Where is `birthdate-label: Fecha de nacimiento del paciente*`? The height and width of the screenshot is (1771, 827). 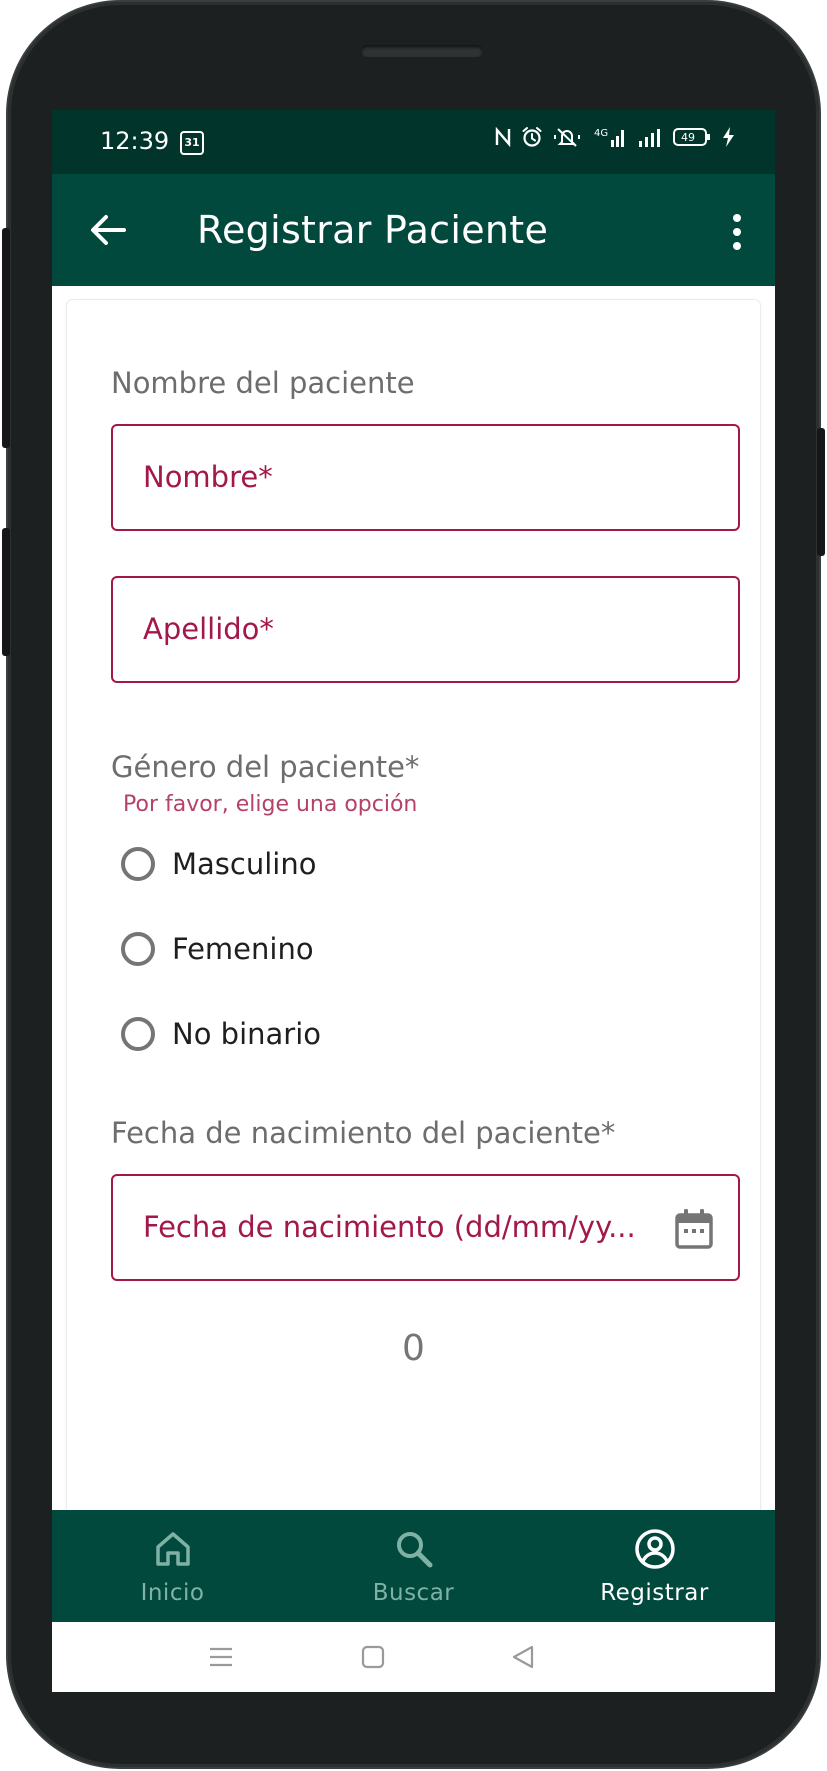 birthdate-label: Fecha de nacimiento del paciente* is located at coordinates (363, 1133).